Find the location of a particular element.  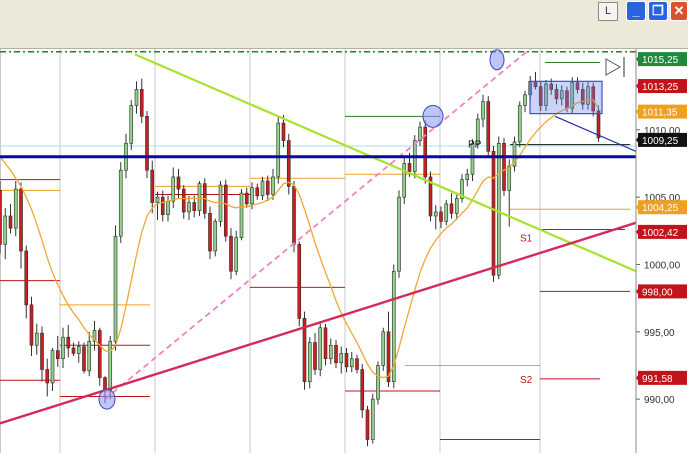

toolbar is located at coordinates (344, 36).